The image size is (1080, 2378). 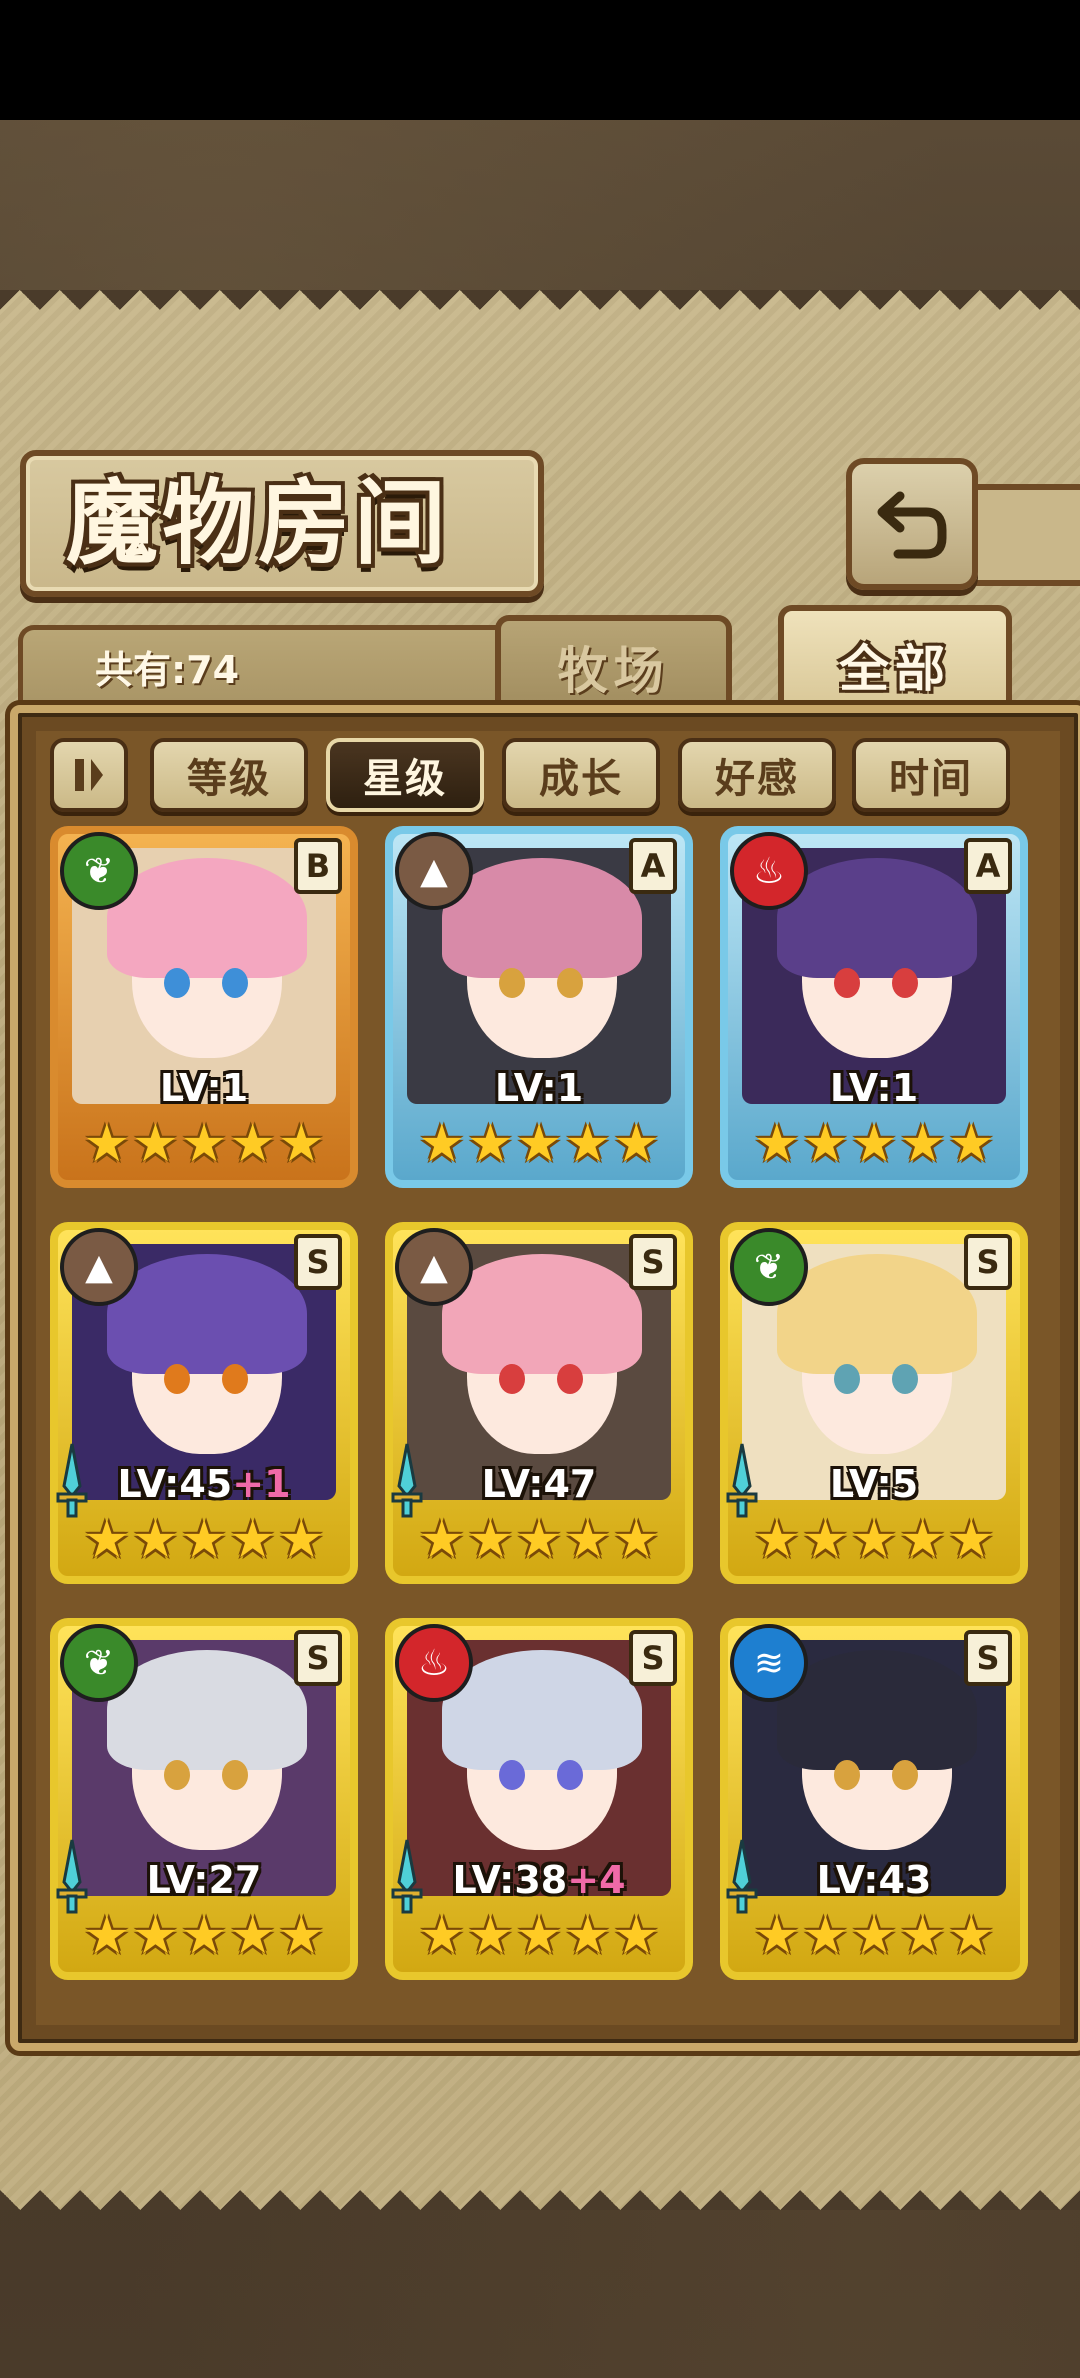 I want to click on monster-card: ♨ A LV:1 ★ ★ ★ ★ ★, so click(x=874, y=1007).